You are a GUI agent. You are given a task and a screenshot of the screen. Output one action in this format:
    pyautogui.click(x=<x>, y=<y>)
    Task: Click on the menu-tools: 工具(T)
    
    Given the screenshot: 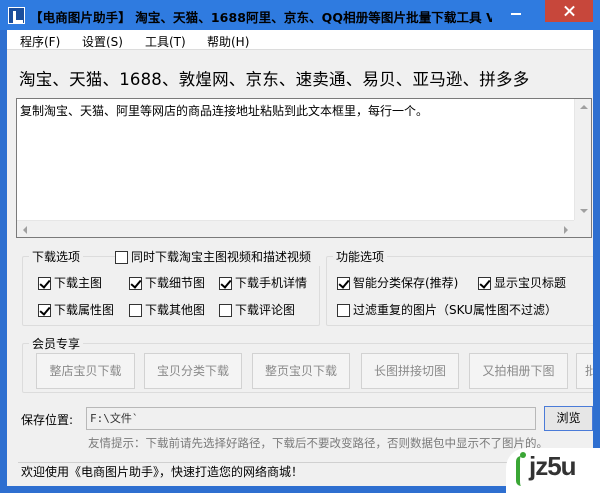 What is the action you would take?
    pyautogui.click(x=165, y=41)
    